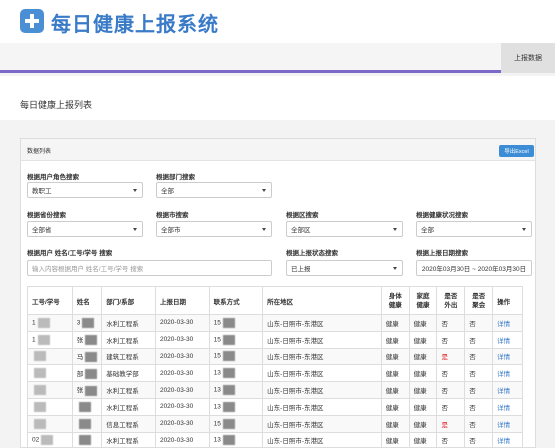  I want to click on table-row: 1 张水利工程系 2020-03-30 15 山东-日照市-东港区 健康 健康否否详情, so click(275, 339).